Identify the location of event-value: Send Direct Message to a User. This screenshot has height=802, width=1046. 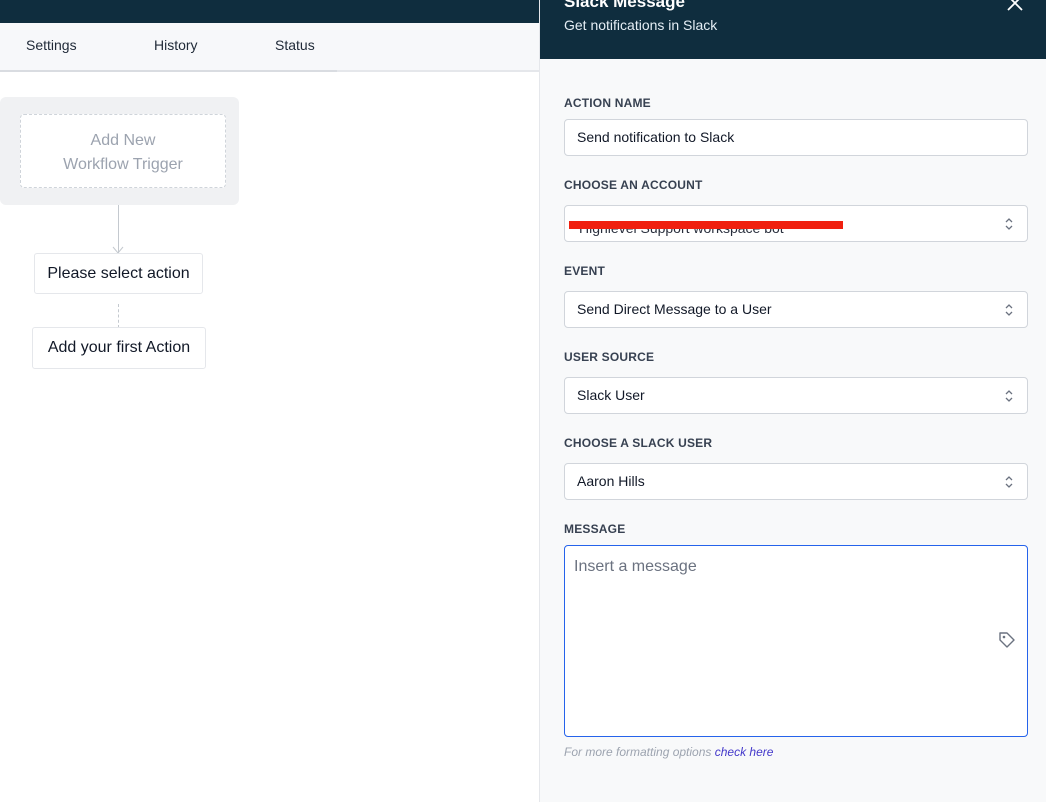
(674, 309).